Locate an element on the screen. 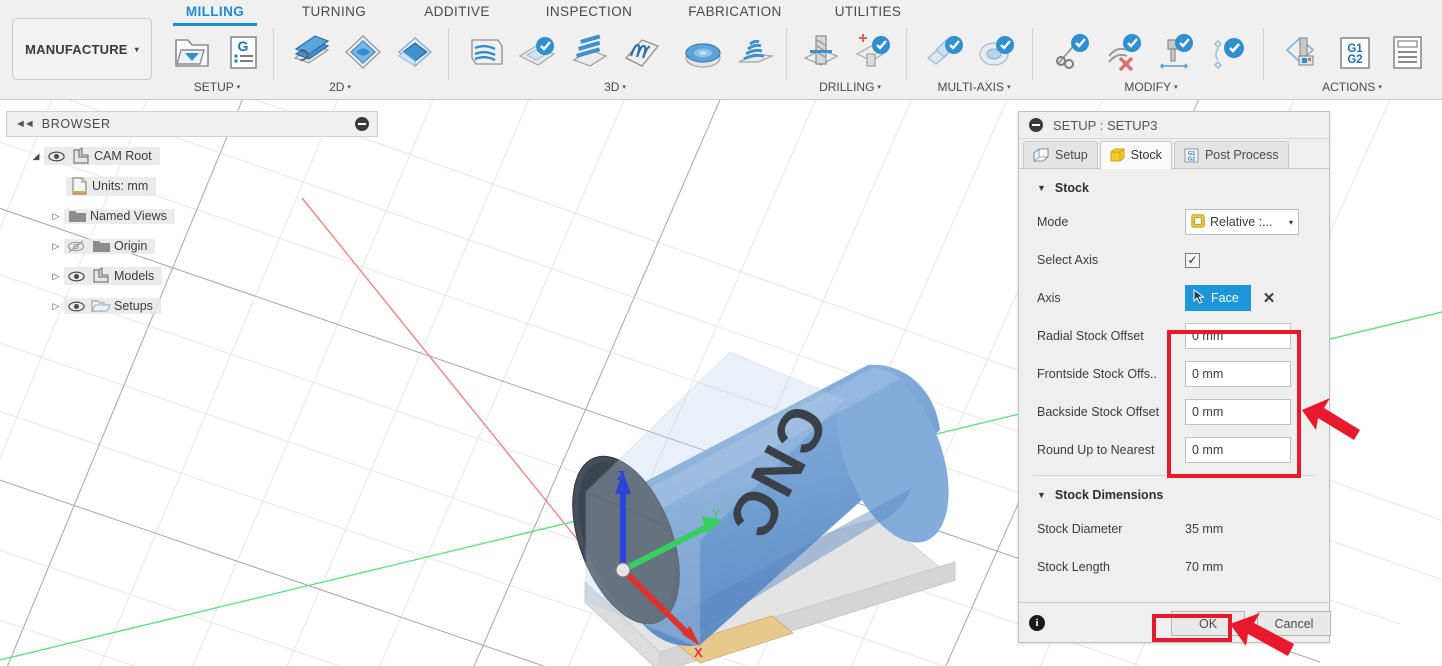 The width and height of the screenshot is (1442, 666). round-up-to-nearest-input: 0 mm is located at coordinates (1238, 450).